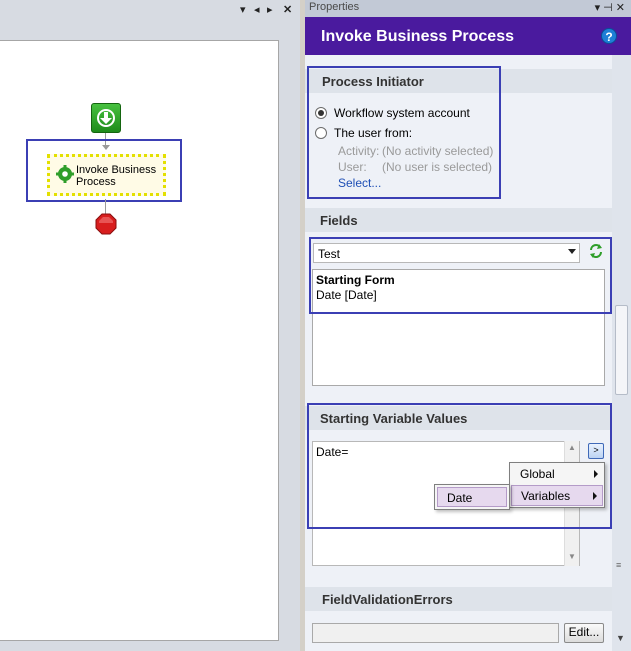 The image size is (631, 651). I want to click on validation-errors-field, so click(435, 633).